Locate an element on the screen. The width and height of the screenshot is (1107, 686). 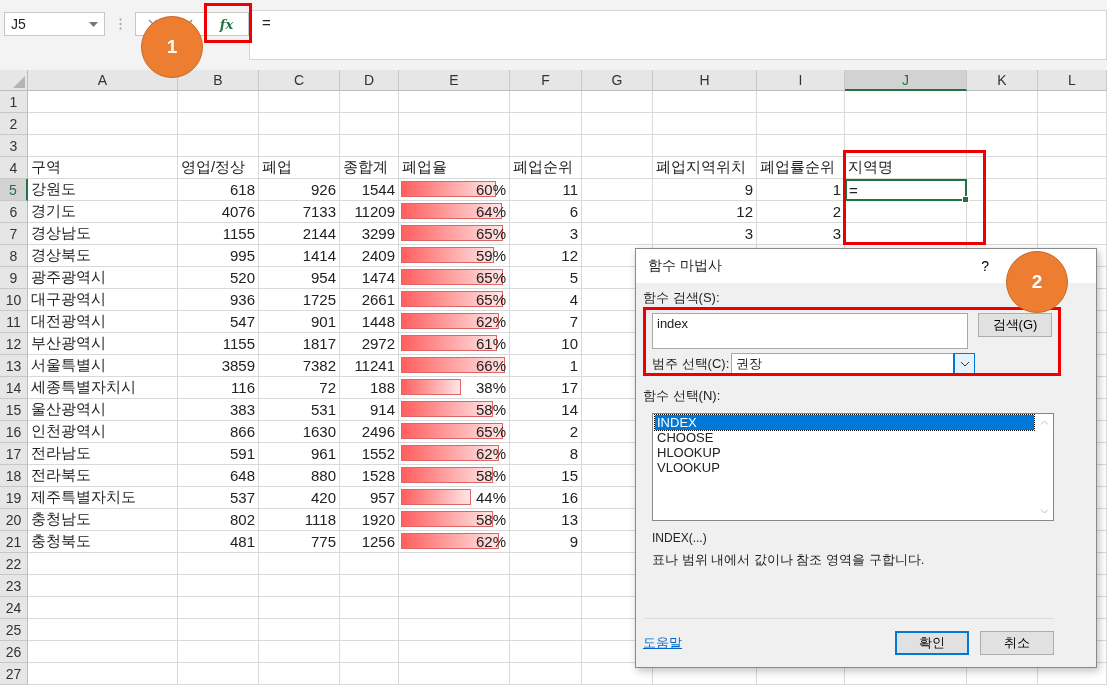
row-header: 4 is located at coordinates (14, 168).